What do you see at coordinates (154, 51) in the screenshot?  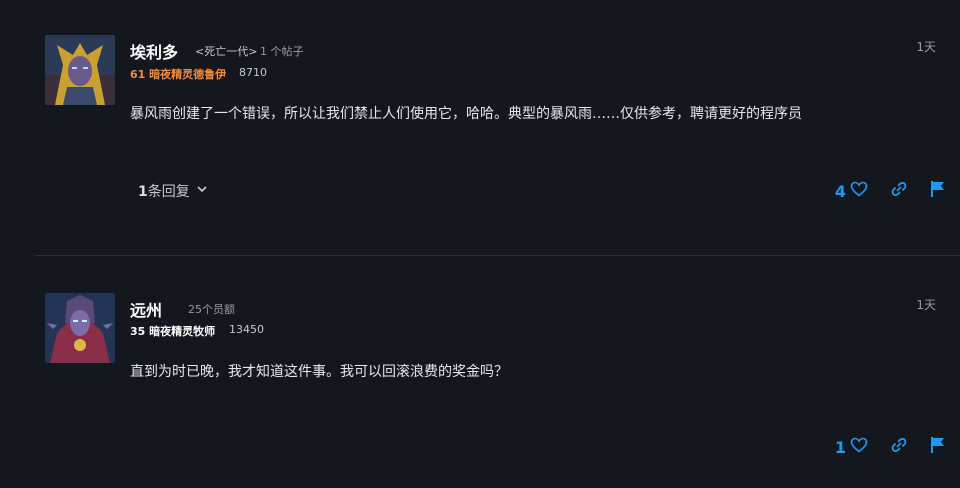 I see `author-name: 埃利多` at bounding box center [154, 51].